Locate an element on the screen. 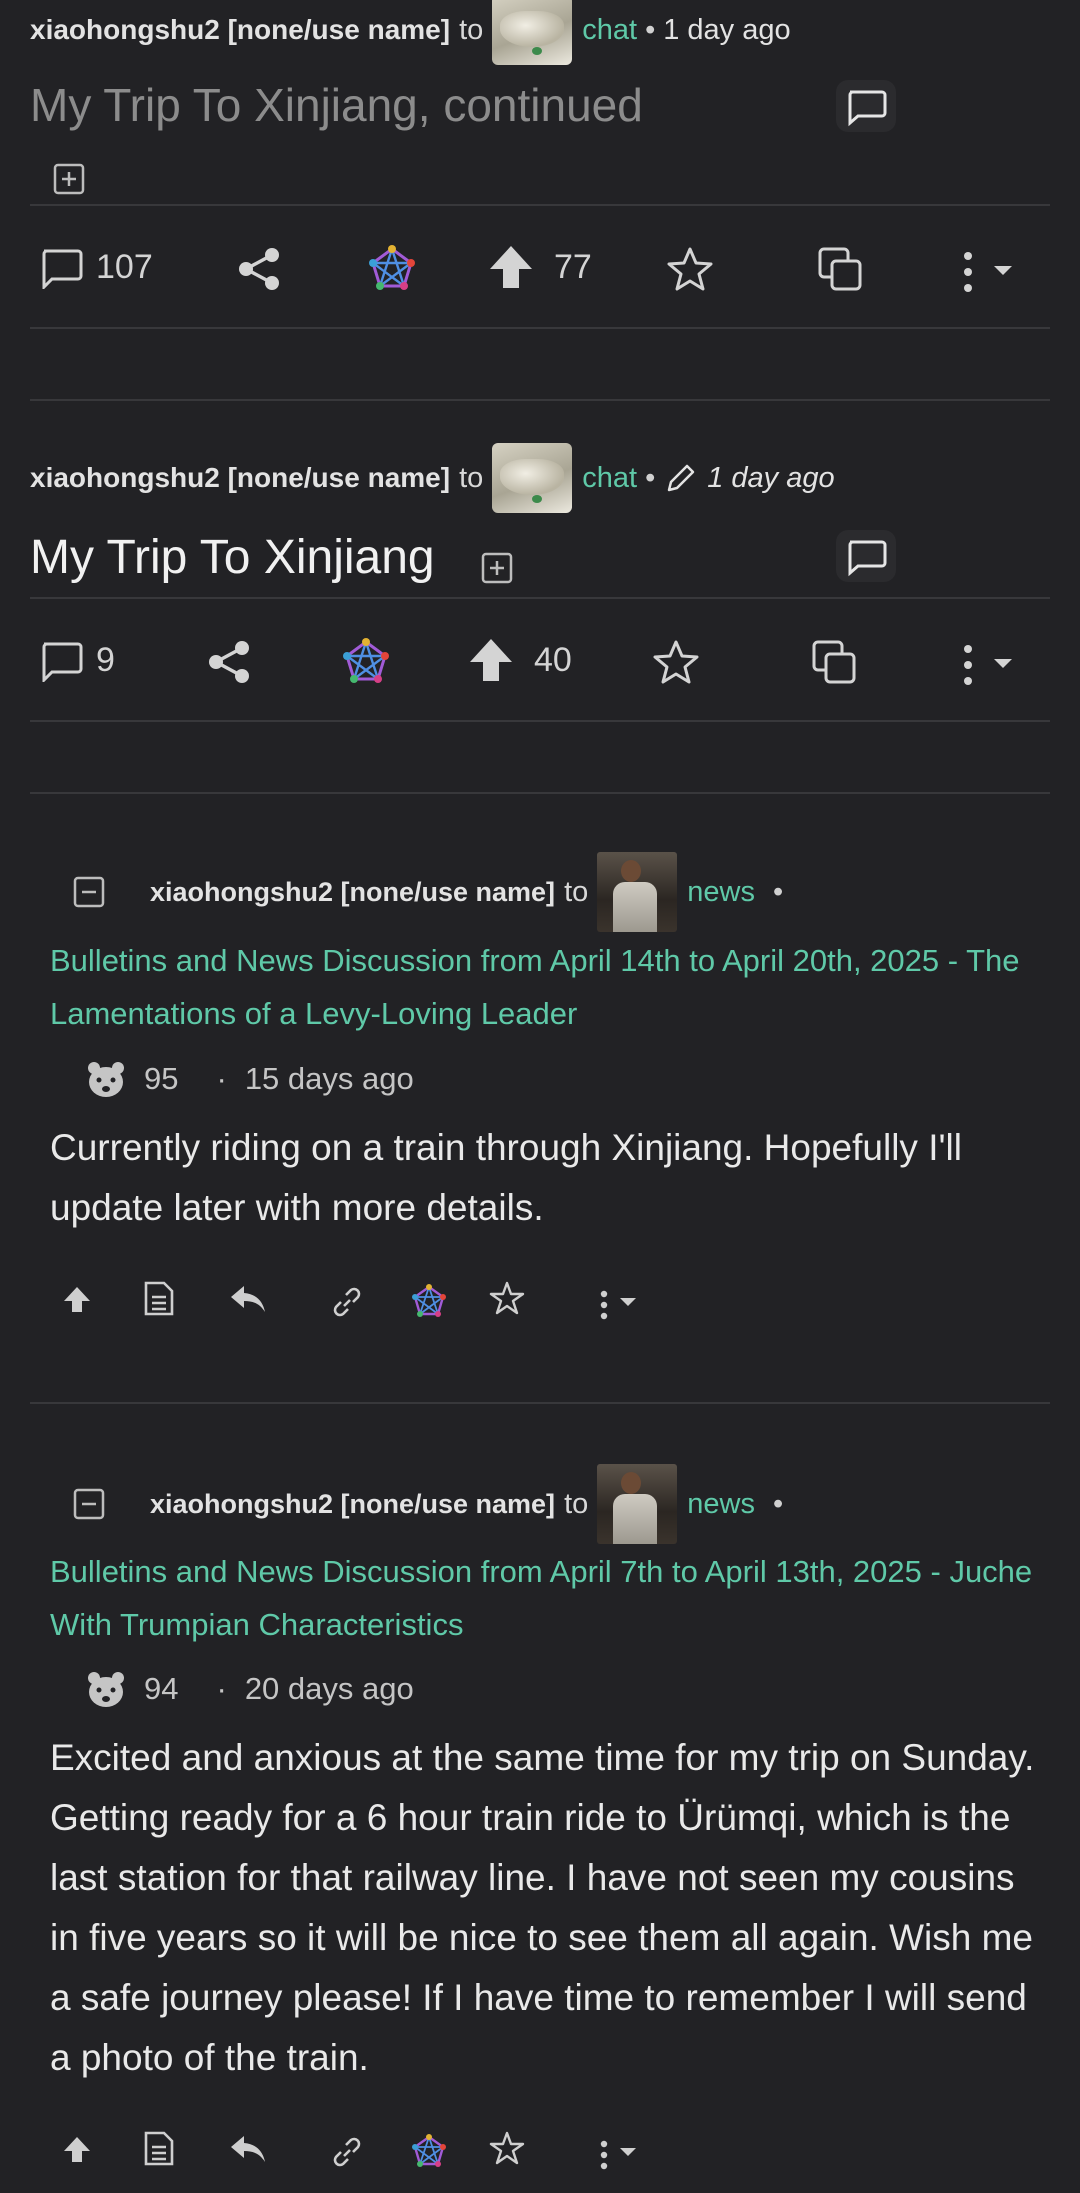  post-actions: 9 40 is located at coordinates (537, 660).